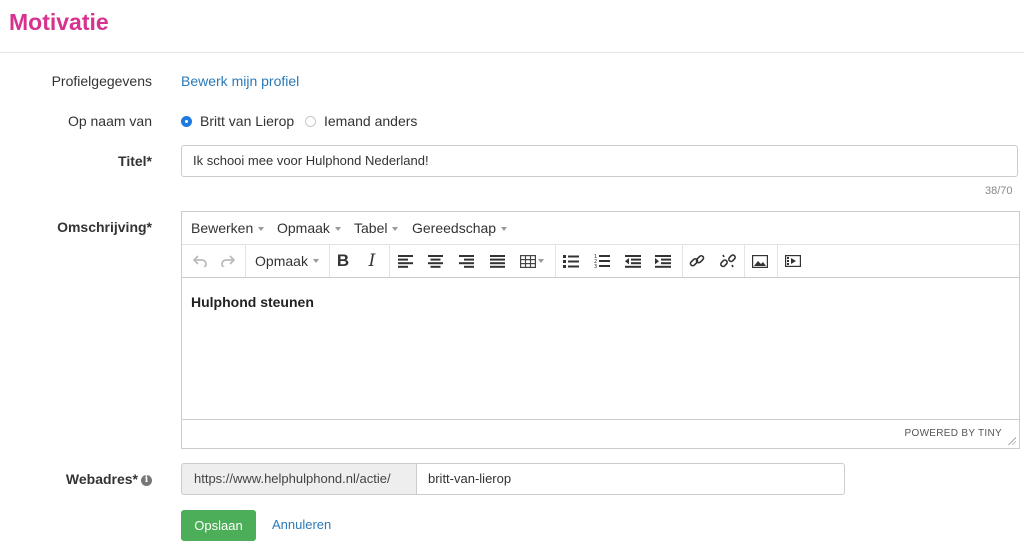 The image size is (1024, 558). What do you see at coordinates (633, 261) in the screenshot?
I see `outdent-icon` at bounding box center [633, 261].